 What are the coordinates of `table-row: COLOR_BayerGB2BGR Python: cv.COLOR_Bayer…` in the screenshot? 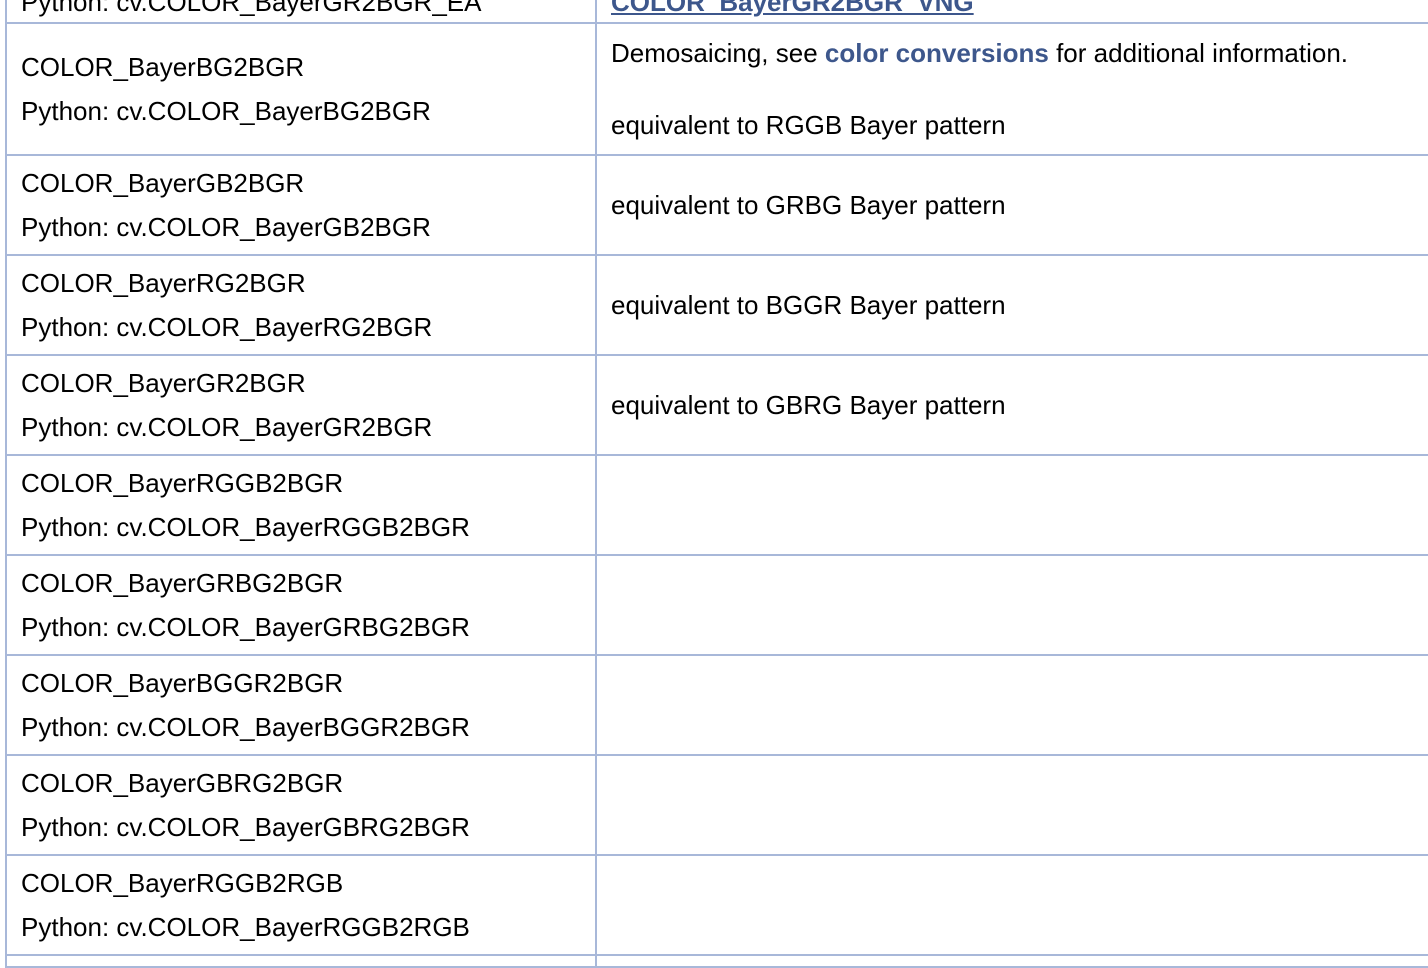 It's located at (716, 205).